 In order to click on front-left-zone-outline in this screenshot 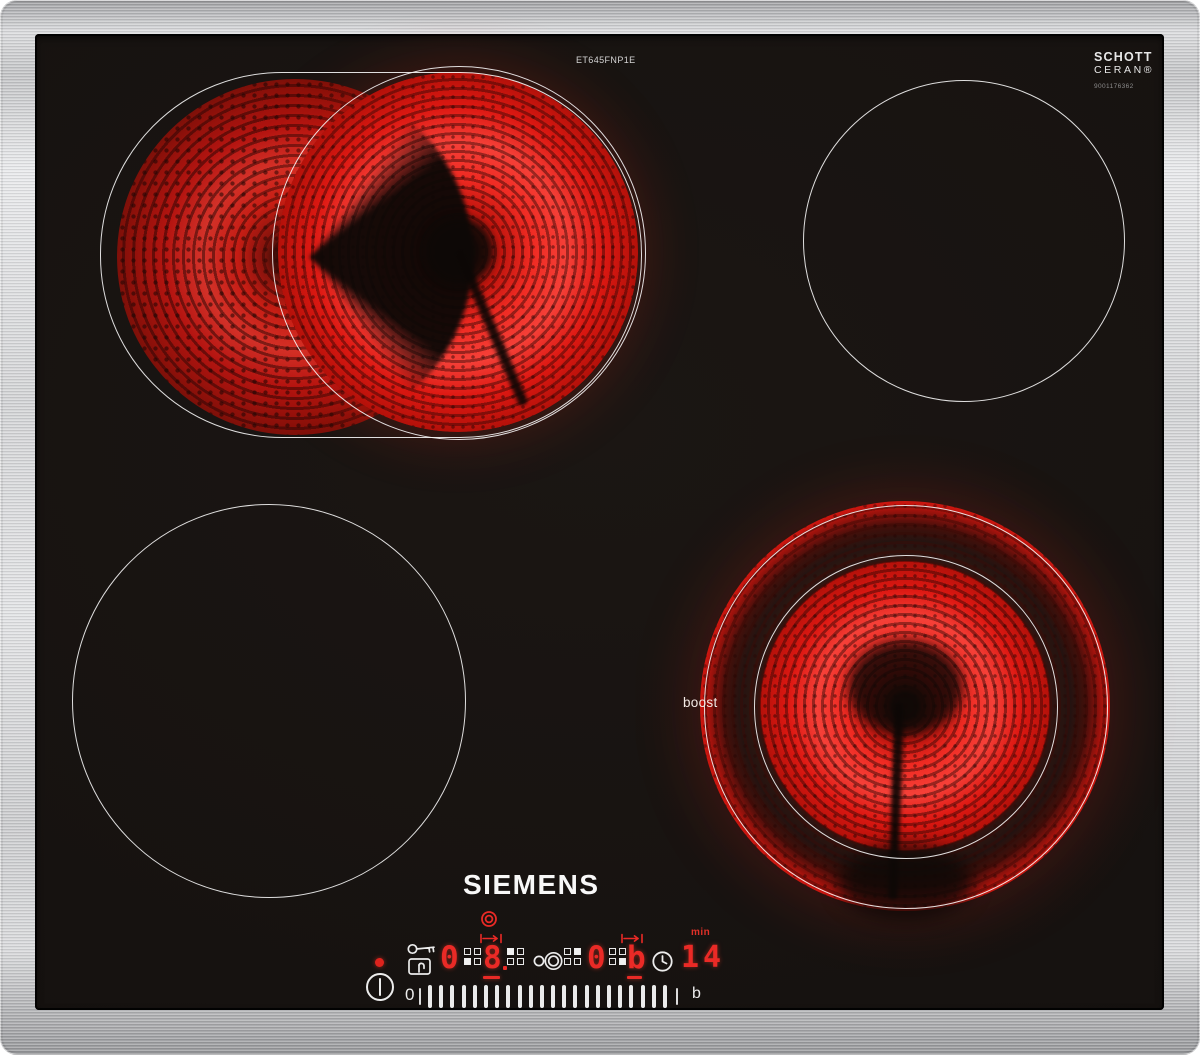, I will do `click(269, 701)`.